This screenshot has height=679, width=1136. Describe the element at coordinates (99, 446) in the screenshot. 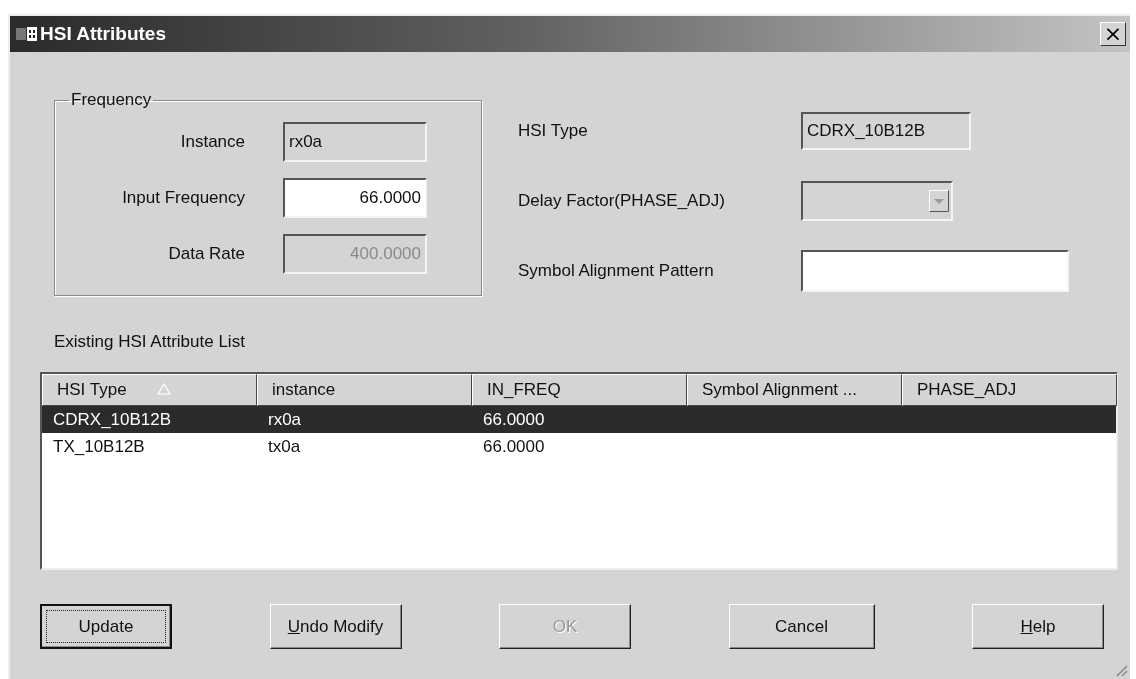

I see `table-cell-text: TX_10B12B` at that location.